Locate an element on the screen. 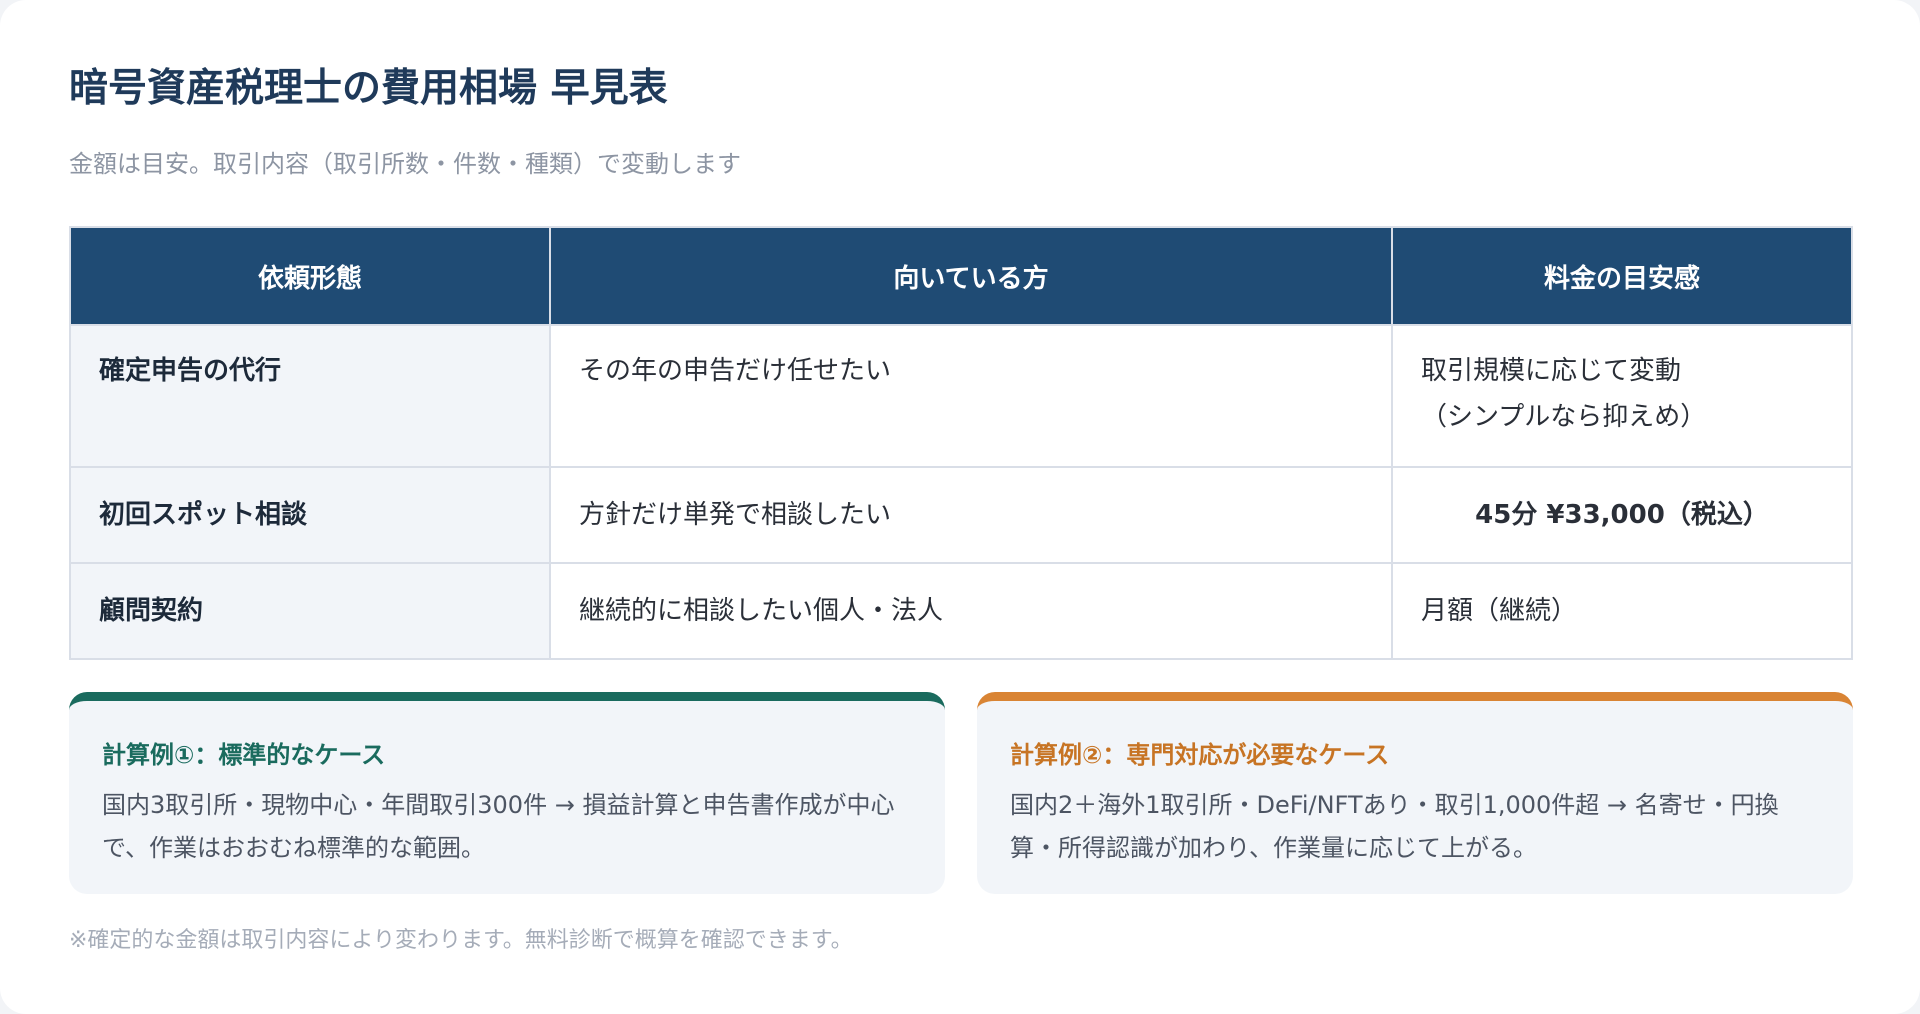  price-cell-highlight: 45分 ¥33,000（税込） is located at coordinates (1622, 515).